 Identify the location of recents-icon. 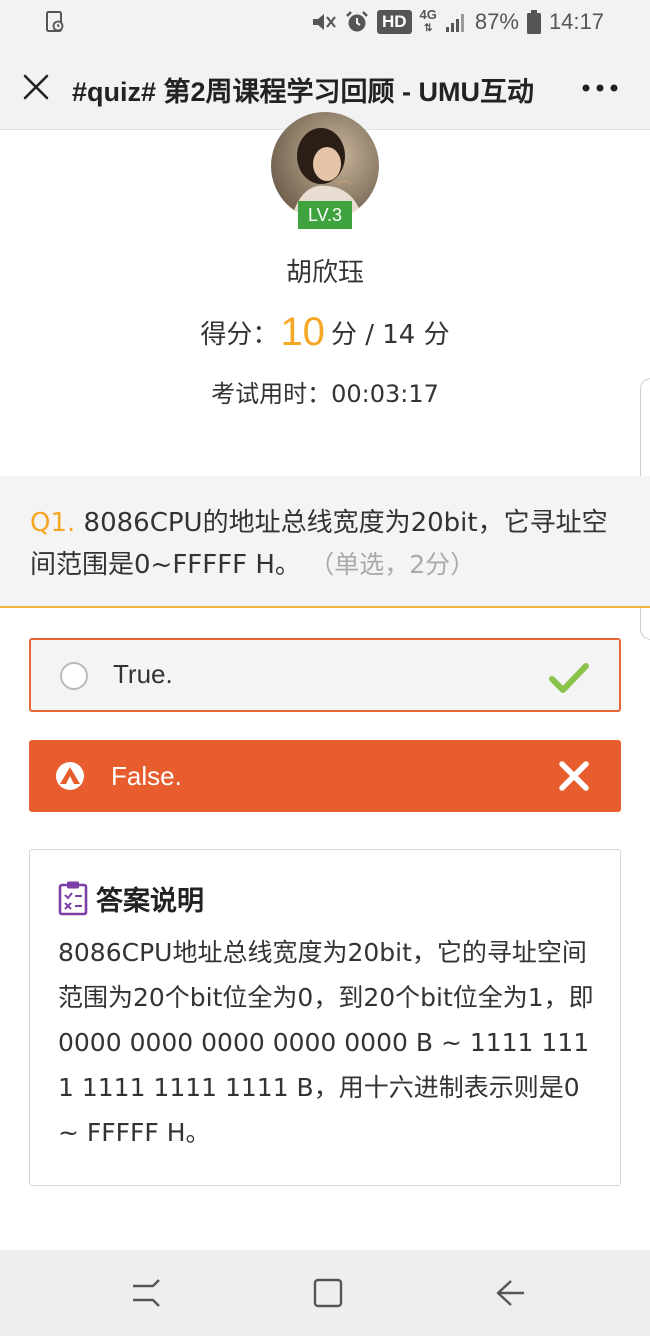
(146, 1293).